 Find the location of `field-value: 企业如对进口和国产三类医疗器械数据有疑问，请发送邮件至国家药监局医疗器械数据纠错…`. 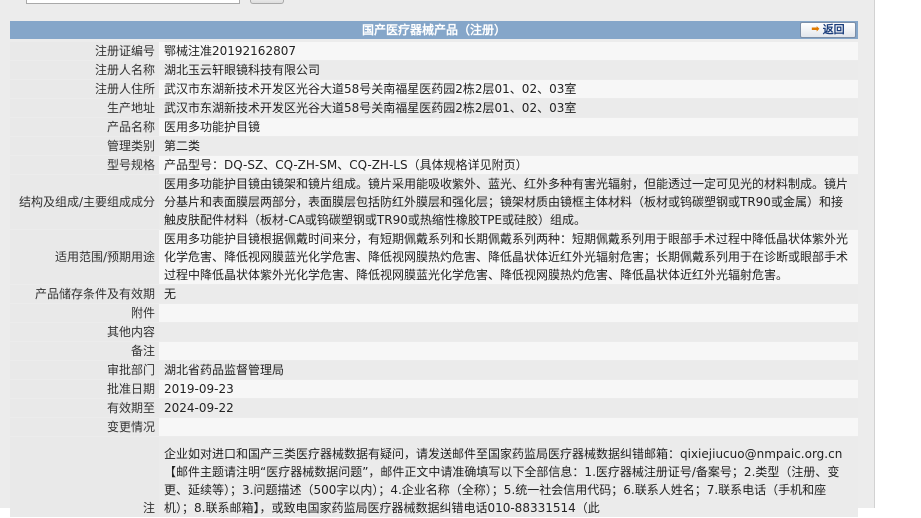

field-value: 企业如对进口和国产三类医疗器械数据有疑问，请发送邮件至国家药监局医疗器械数据纠错… is located at coordinates (508, 477).